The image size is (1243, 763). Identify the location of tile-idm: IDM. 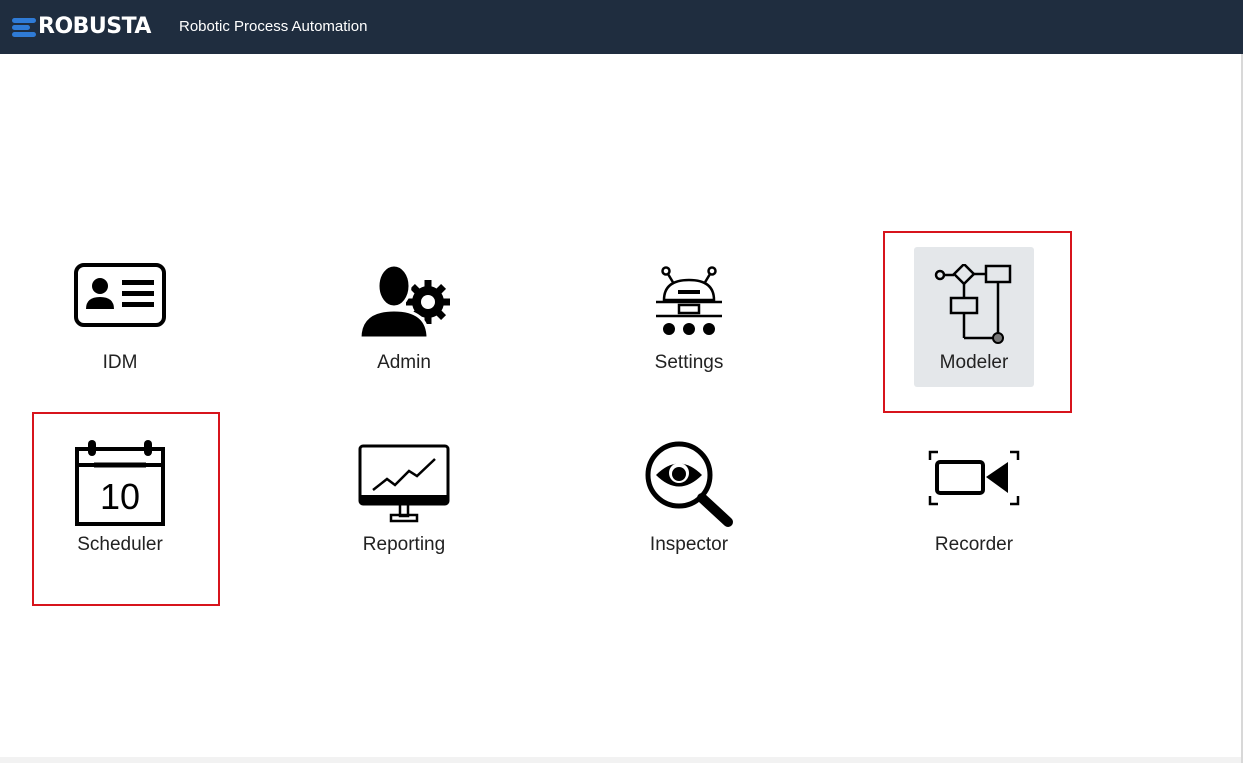
(120, 318).